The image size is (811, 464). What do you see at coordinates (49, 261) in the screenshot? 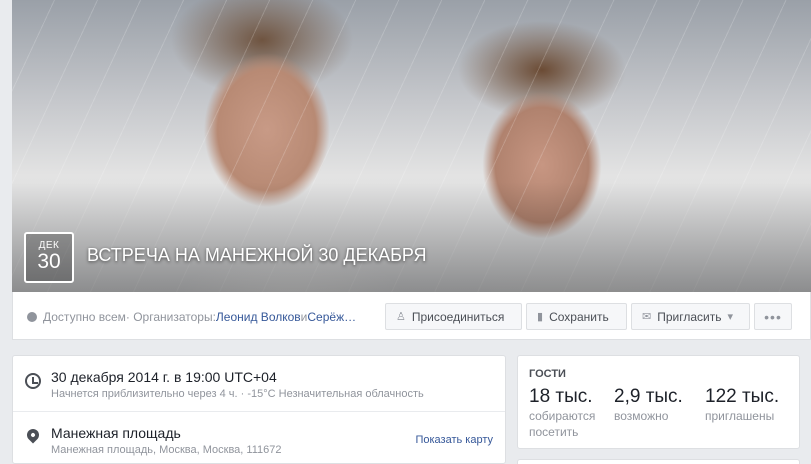
I see `event-date-day: 30` at bounding box center [49, 261].